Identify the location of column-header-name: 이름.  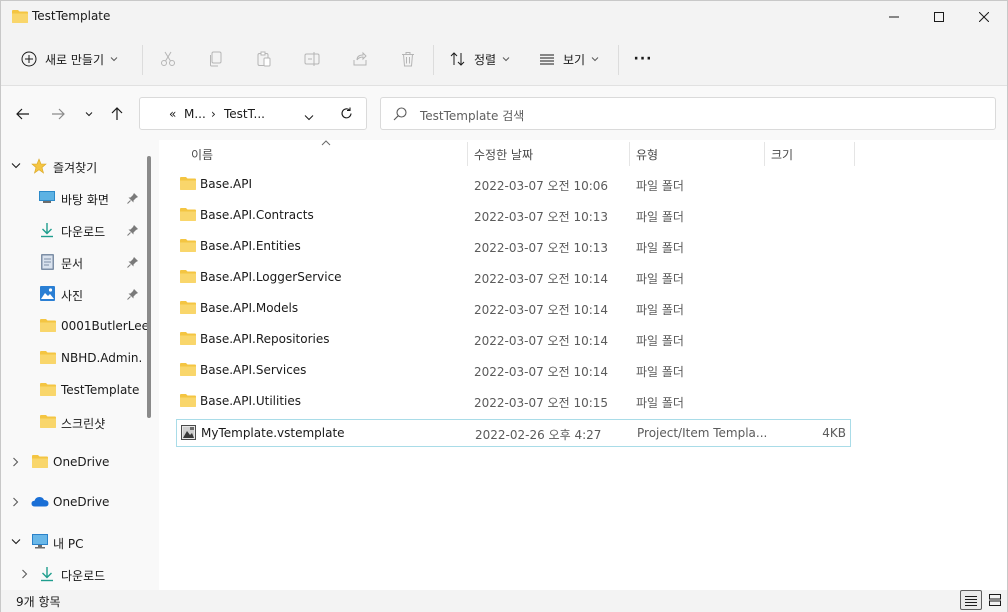
(329, 153).